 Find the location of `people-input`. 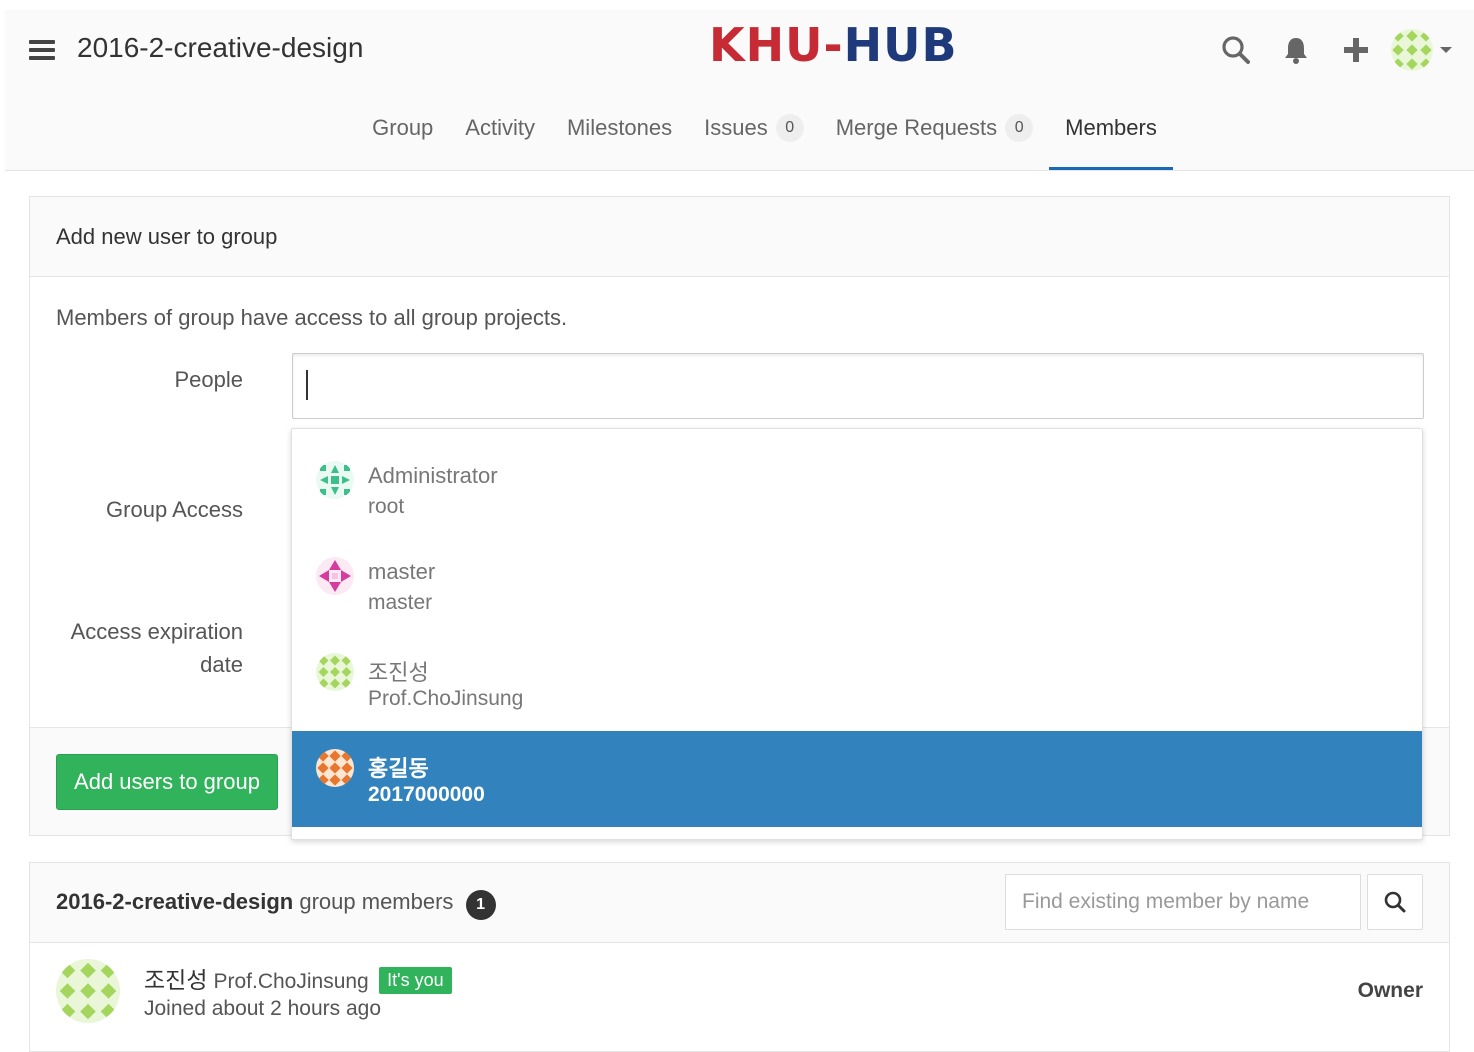

people-input is located at coordinates (858, 386).